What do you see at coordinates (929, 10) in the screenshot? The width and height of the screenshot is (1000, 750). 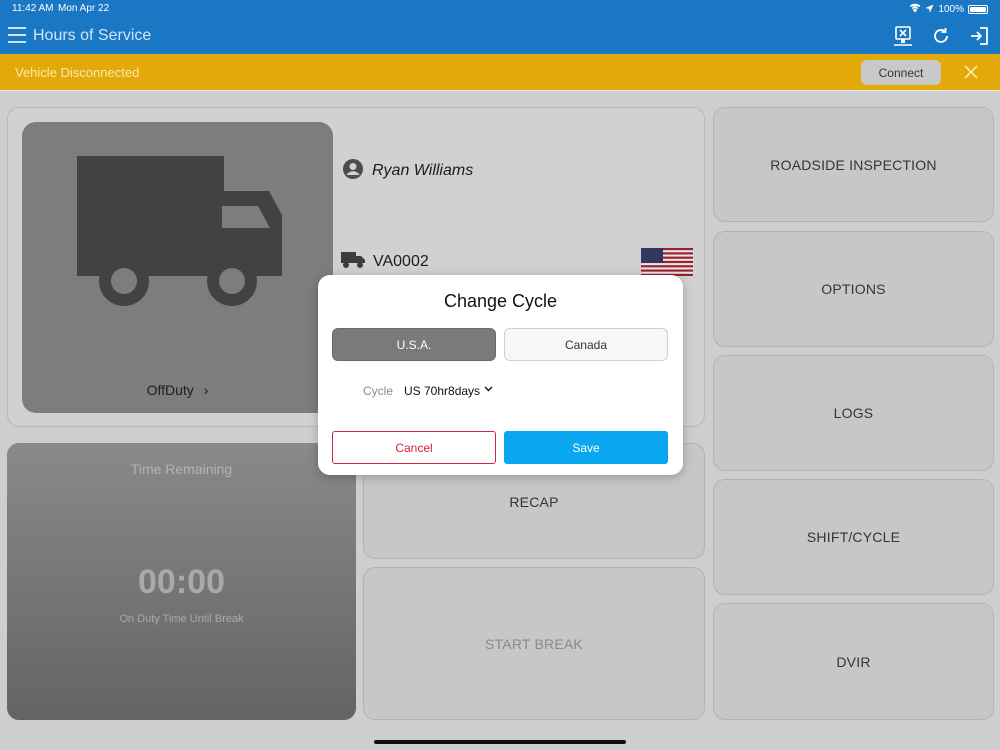 I see `location-icon` at bounding box center [929, 10].